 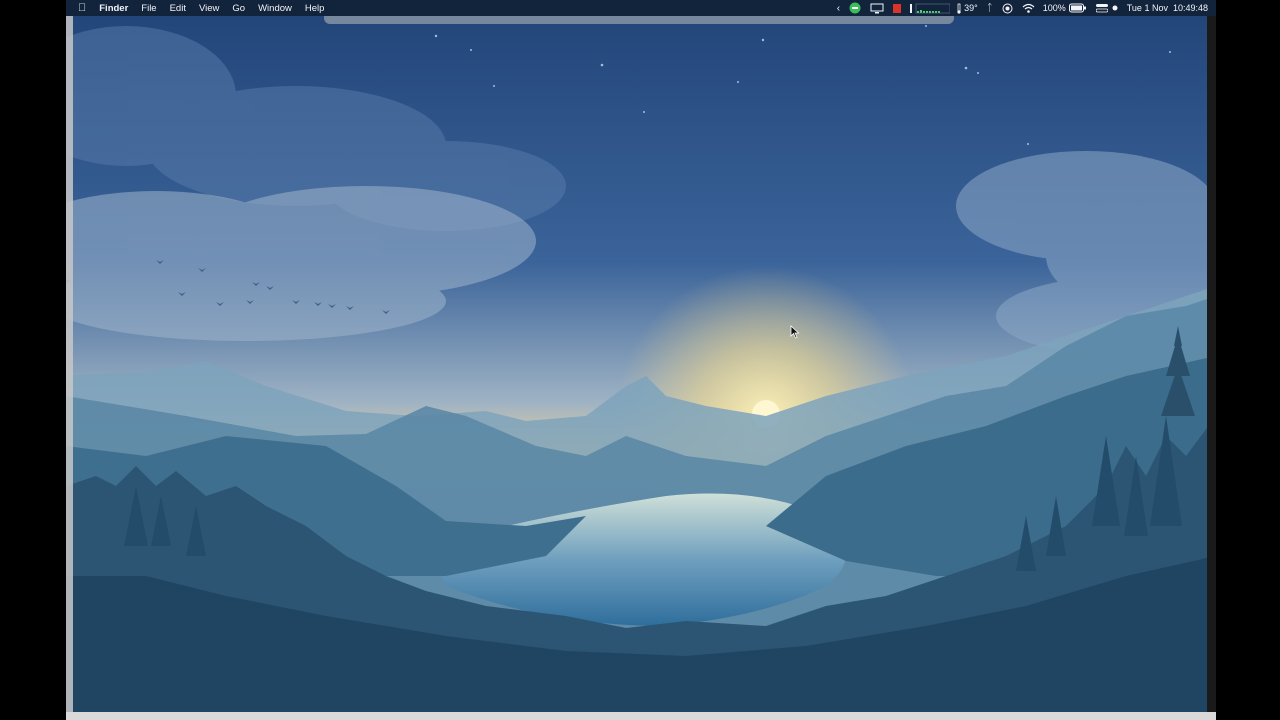 I want to click on menu-clock: Tue 1 Nov 10:49:48, so click(x=1167, y=8).